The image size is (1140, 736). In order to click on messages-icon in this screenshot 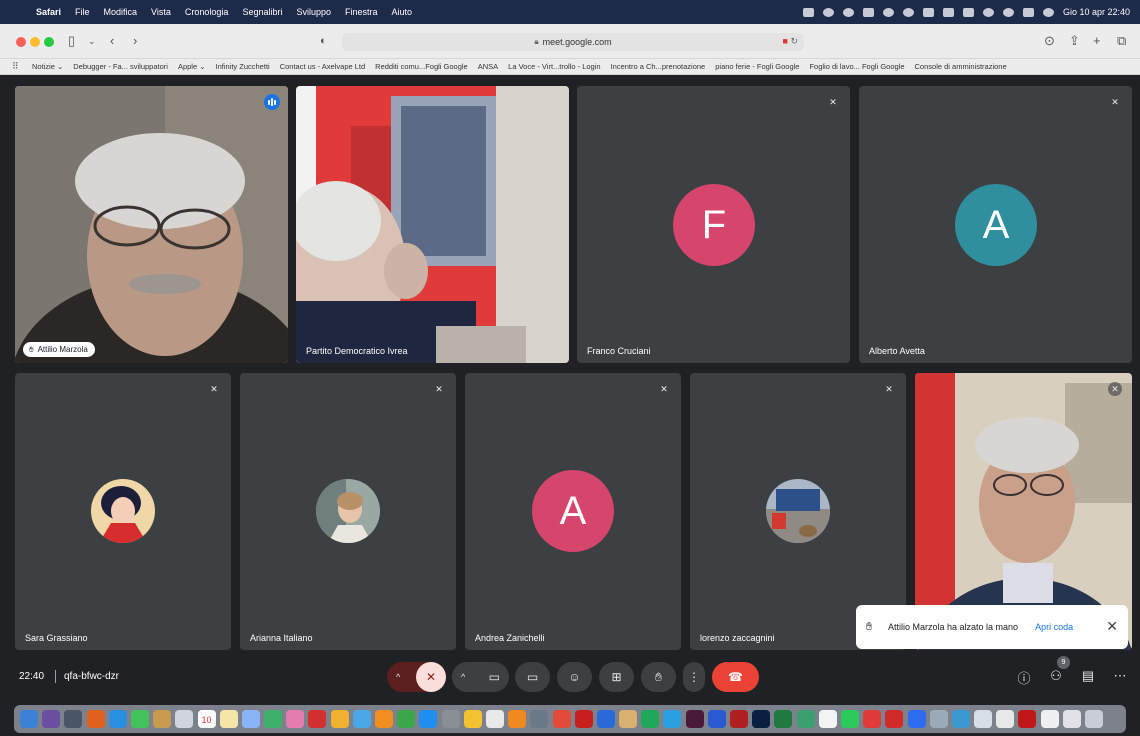, I will do `click(139, 719)`.